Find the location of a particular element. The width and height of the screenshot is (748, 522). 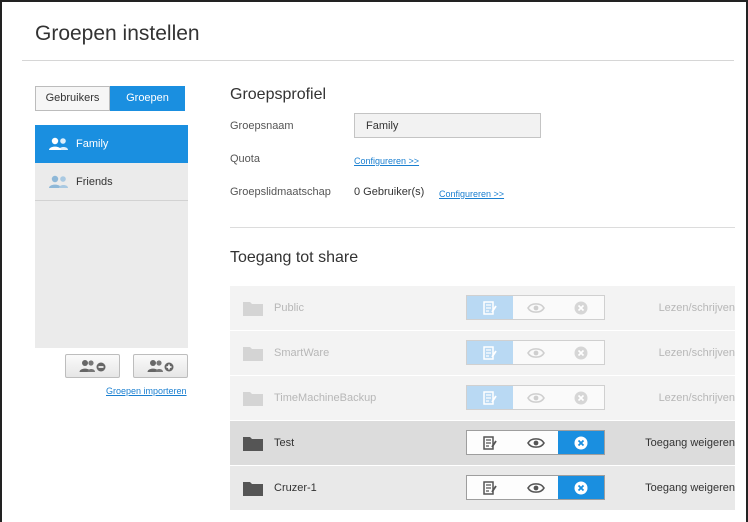

add-group-icon is located at coordinates (160, 366).